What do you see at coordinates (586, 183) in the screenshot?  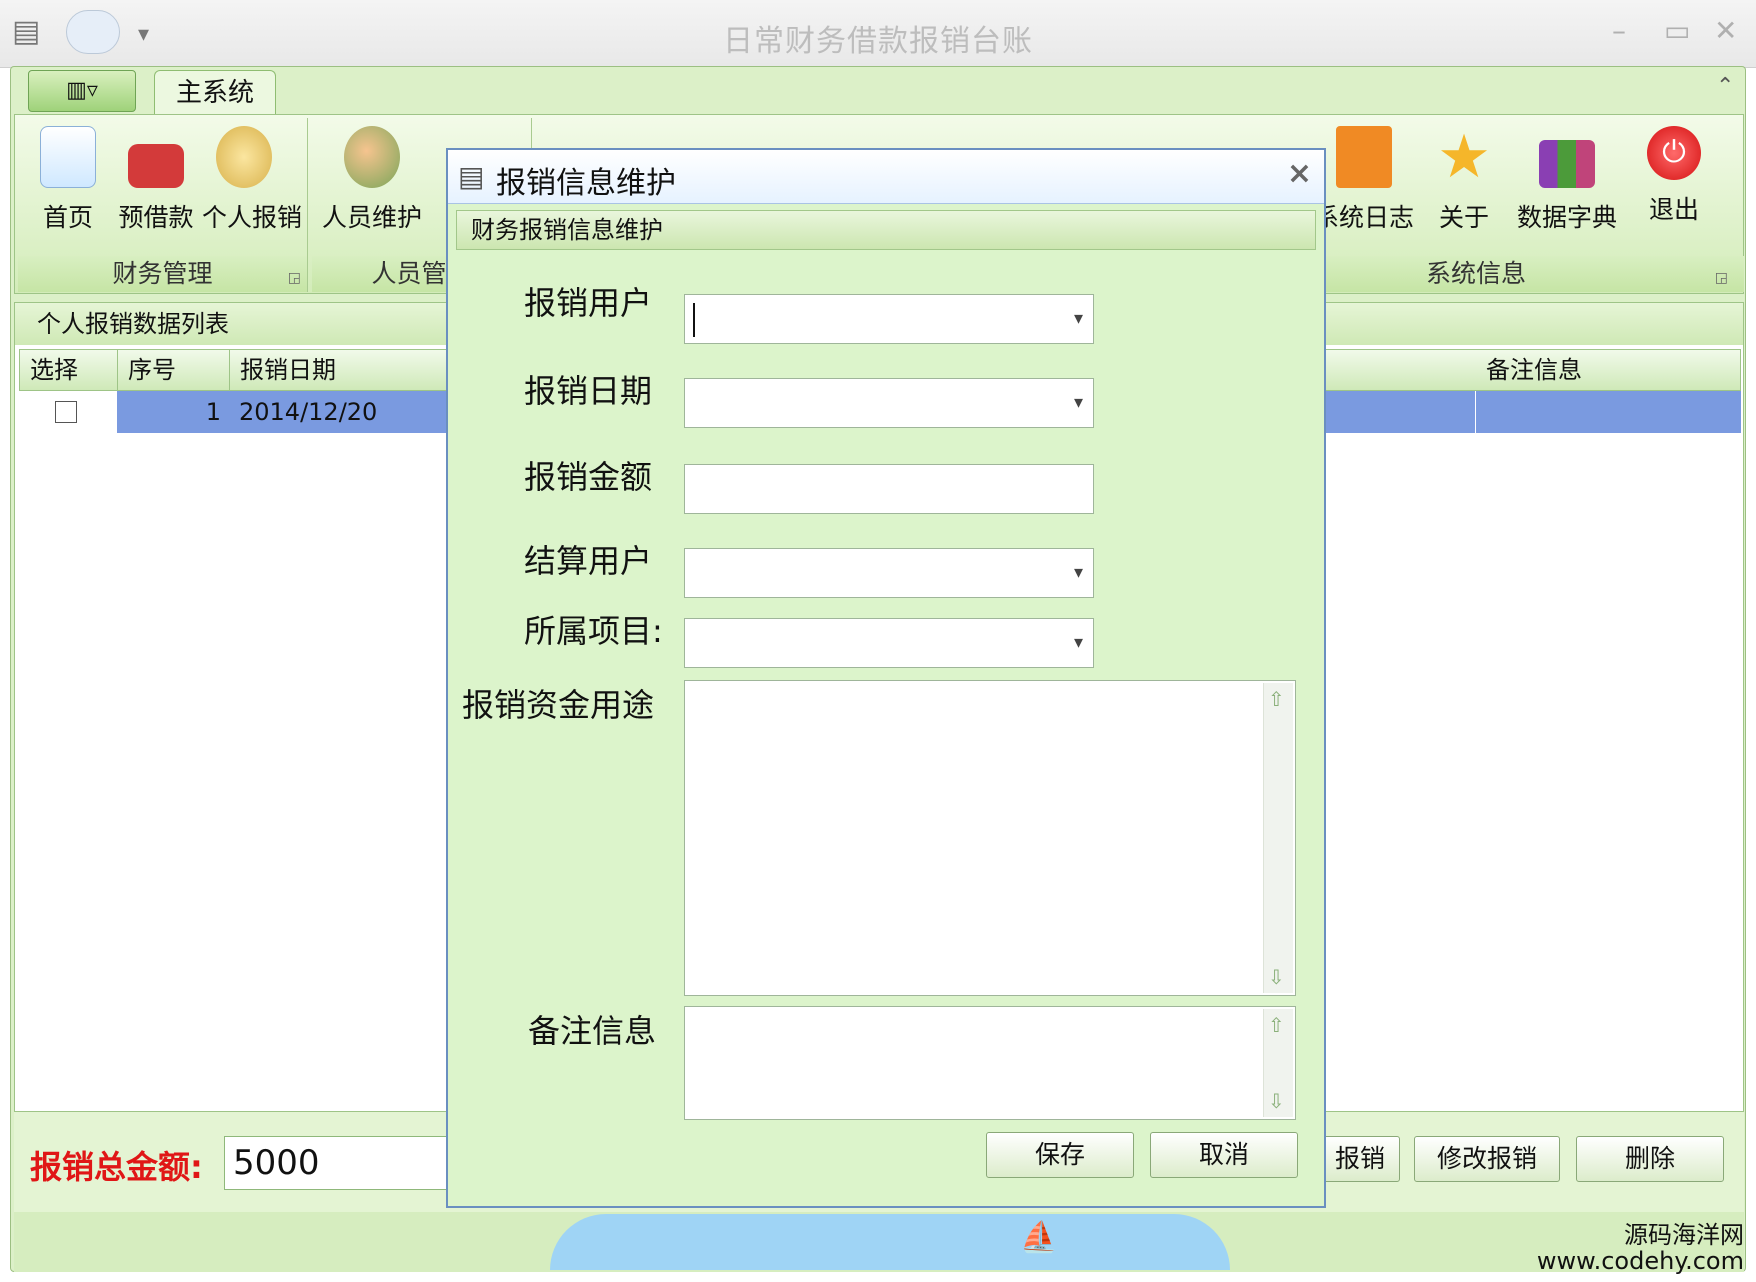 I see `dialog-title: 报销信息维护` at bounding box center [586, 183].